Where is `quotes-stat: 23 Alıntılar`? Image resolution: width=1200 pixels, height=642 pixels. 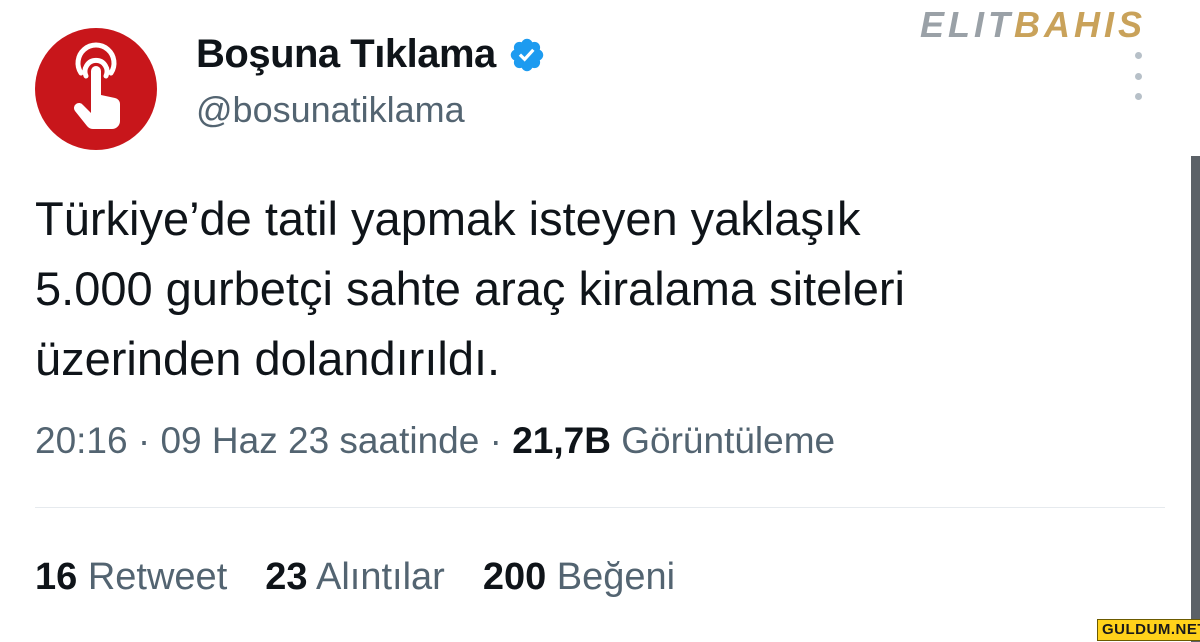
quotes-stat: 23 Alıntılar is located at coordinates (355, 577).